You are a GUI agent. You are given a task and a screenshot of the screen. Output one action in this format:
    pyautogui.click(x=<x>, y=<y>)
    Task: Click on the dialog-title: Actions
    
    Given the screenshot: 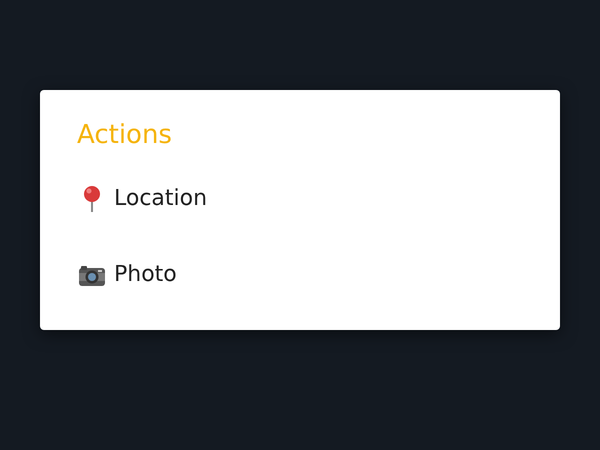 What is the action you would take?
    pyautogui.click(x=124, y=136)
    